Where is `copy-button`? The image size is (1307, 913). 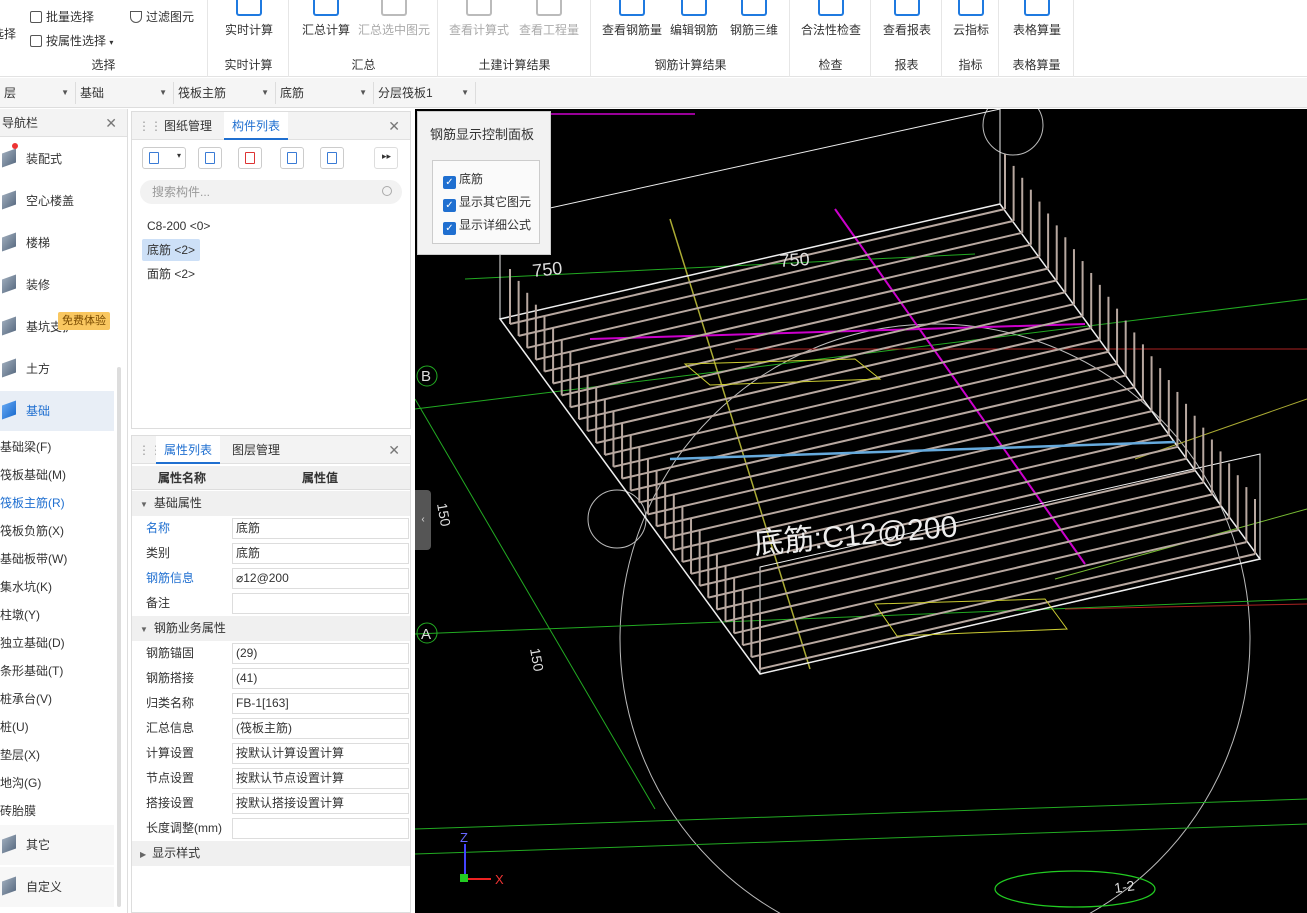
copy-button is located at coordinates (210, 158).